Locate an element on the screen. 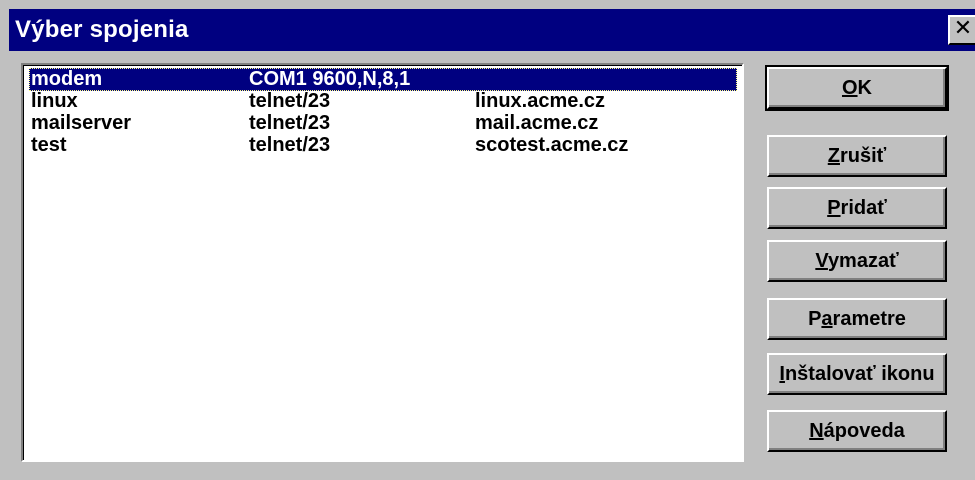 The width and height of the screenshot is (975, 480). add-button: Pridať is located at coordinates (857, 208).